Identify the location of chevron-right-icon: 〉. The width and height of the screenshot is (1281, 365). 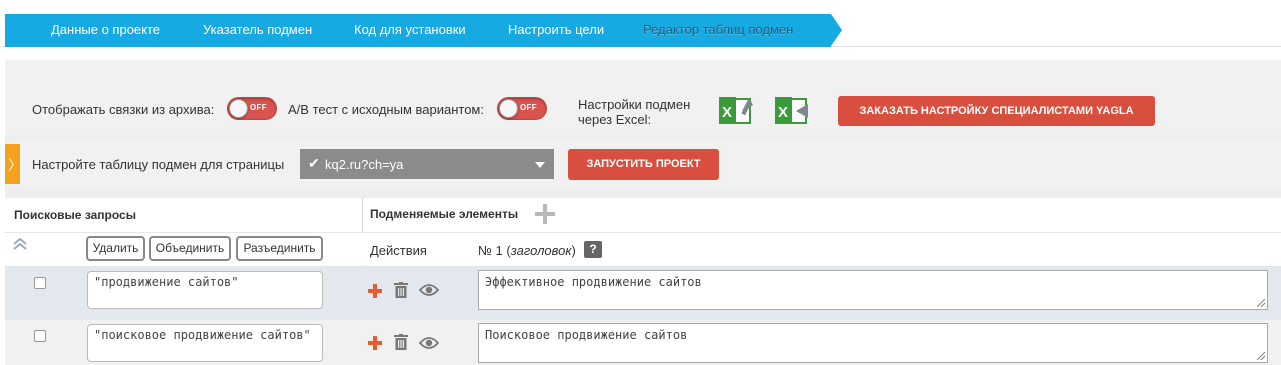
(15, 165).